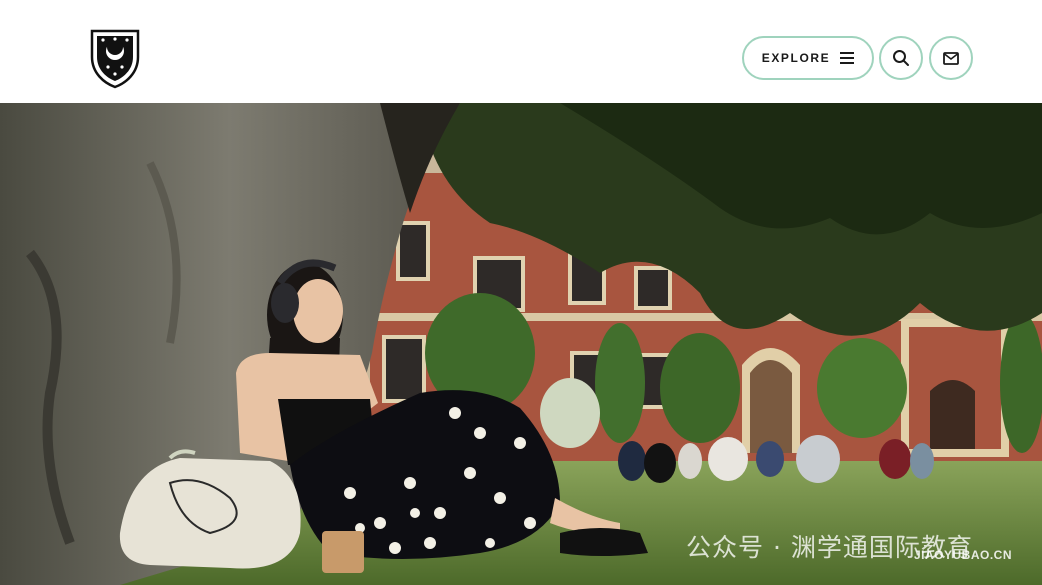 The image size is (1042, 585). I want to click on search-button, so click(901, 58).